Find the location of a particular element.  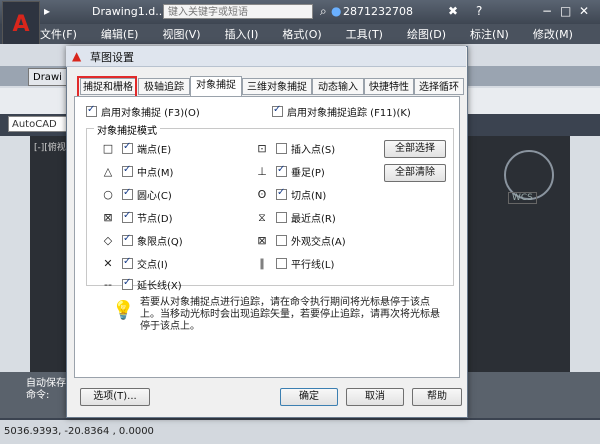

menu-item: 绘图(D) is located at coordinates (426, 34).